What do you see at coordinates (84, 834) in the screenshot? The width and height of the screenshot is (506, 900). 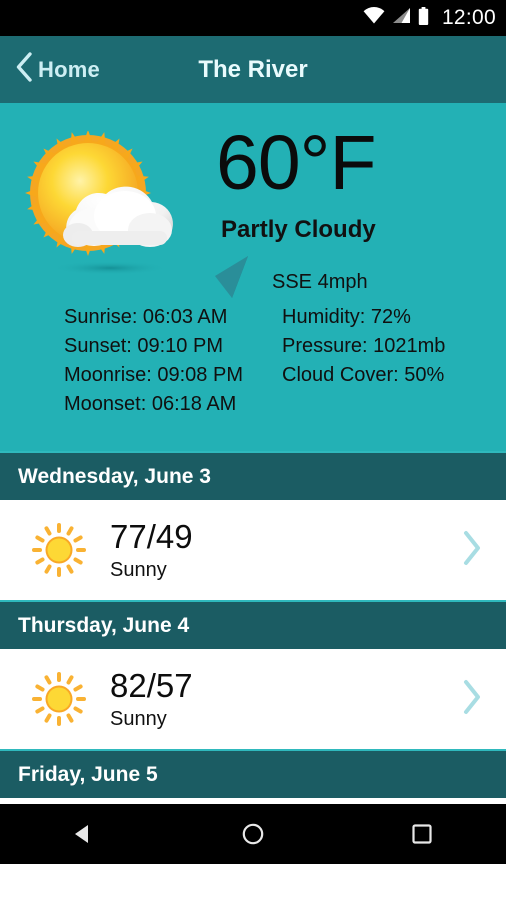 I see `back-triangle-icon` at bounding box center [84, 834].